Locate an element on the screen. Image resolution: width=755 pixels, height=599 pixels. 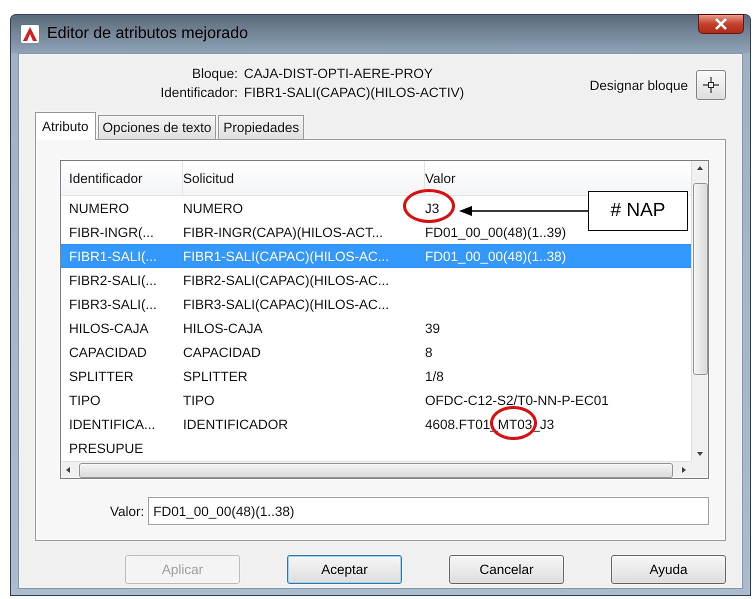
column-header: Identificador is located at coordinates (126, 178).